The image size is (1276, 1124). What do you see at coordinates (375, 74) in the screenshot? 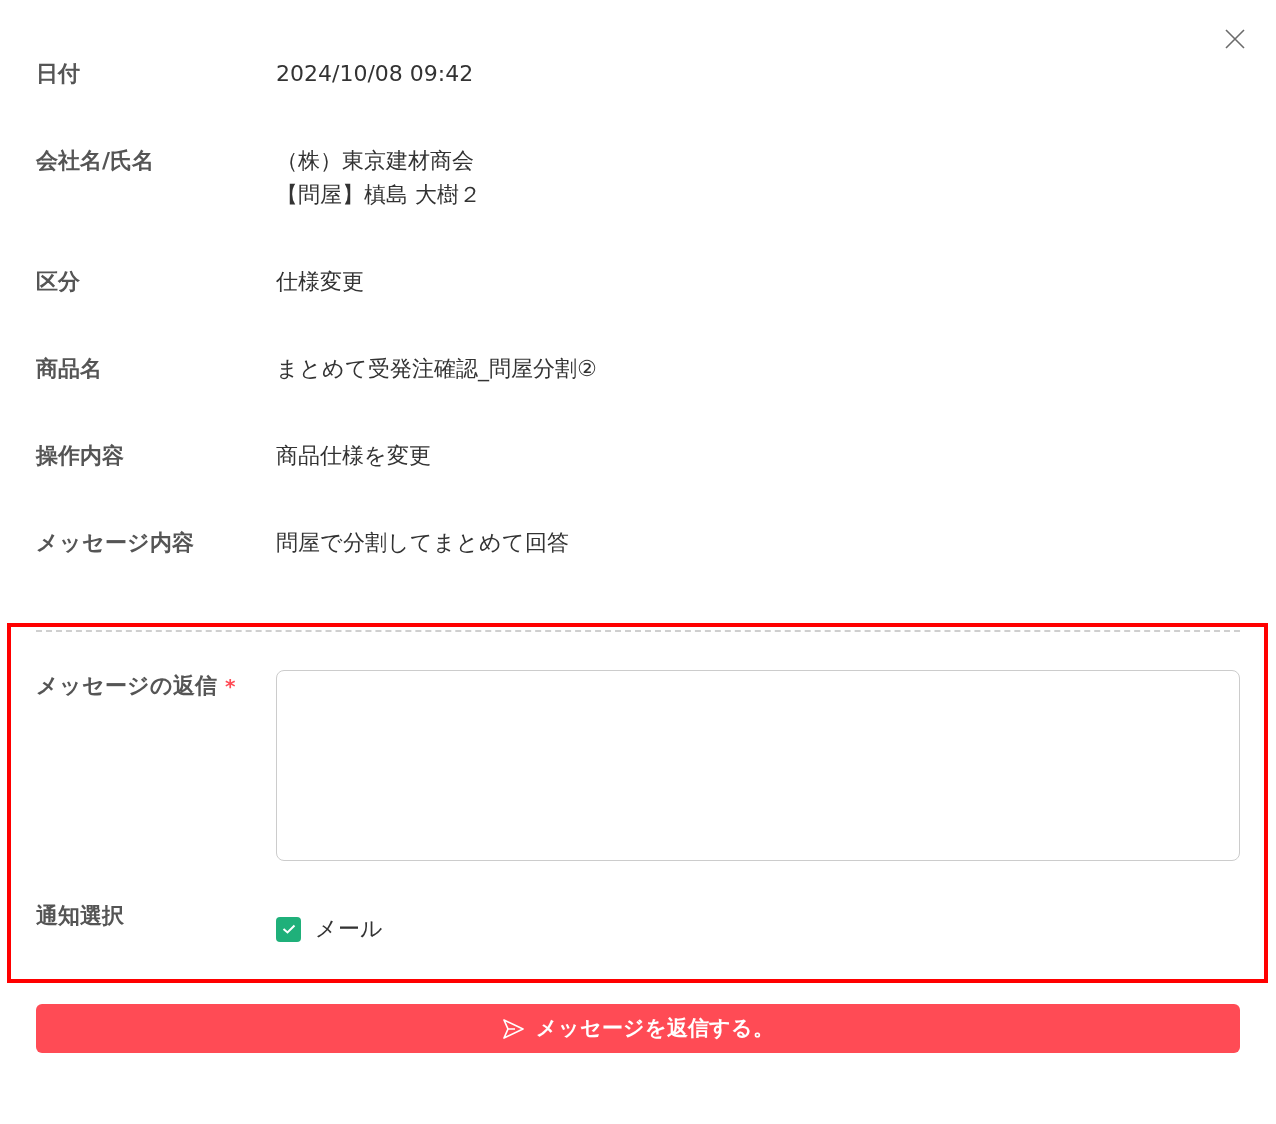
I see `detail-value: 2024/10/08 09:42` at bounding box center [375, 74].